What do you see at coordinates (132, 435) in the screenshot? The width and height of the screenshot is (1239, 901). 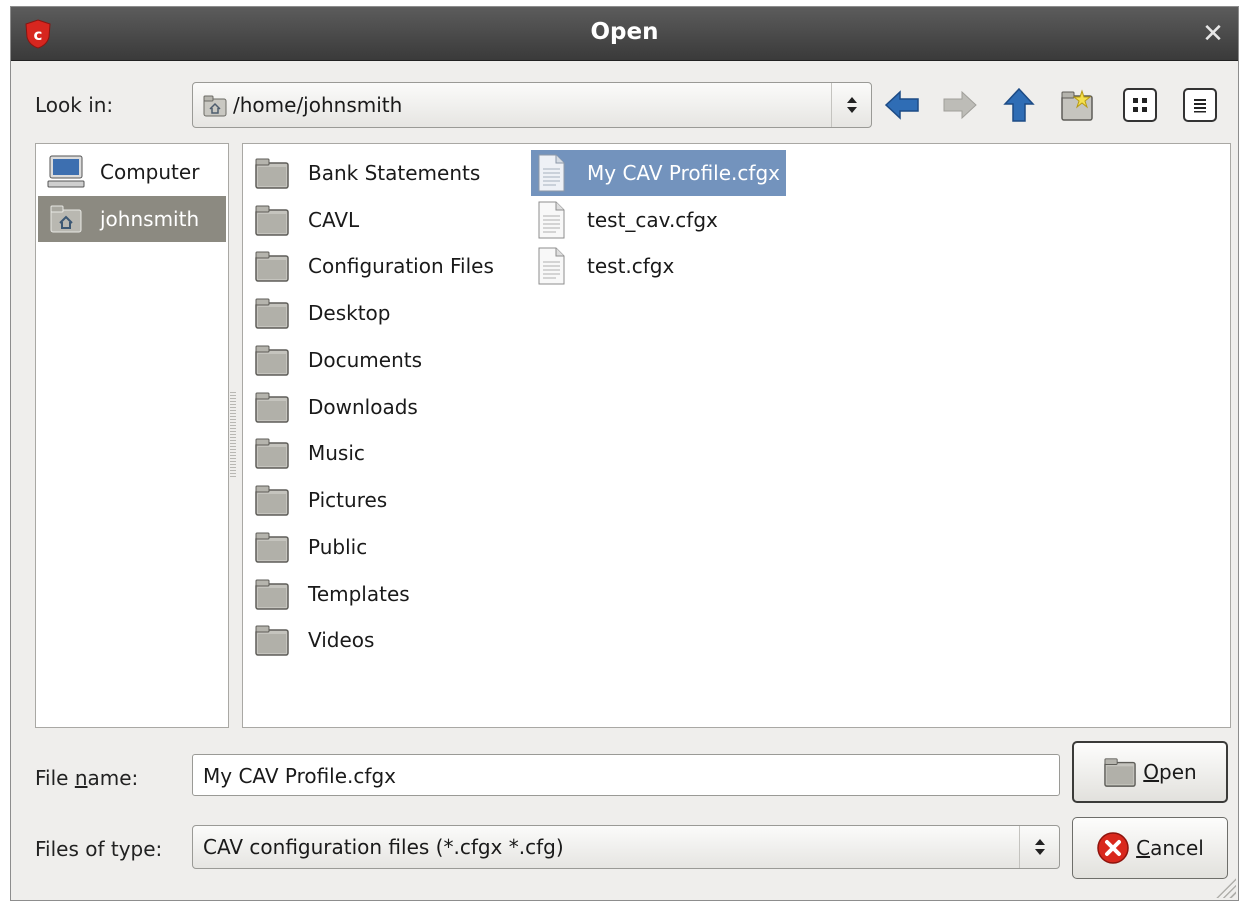 I see `places-sidebar: Computer johnsmith` at bounding box center [132, 435].